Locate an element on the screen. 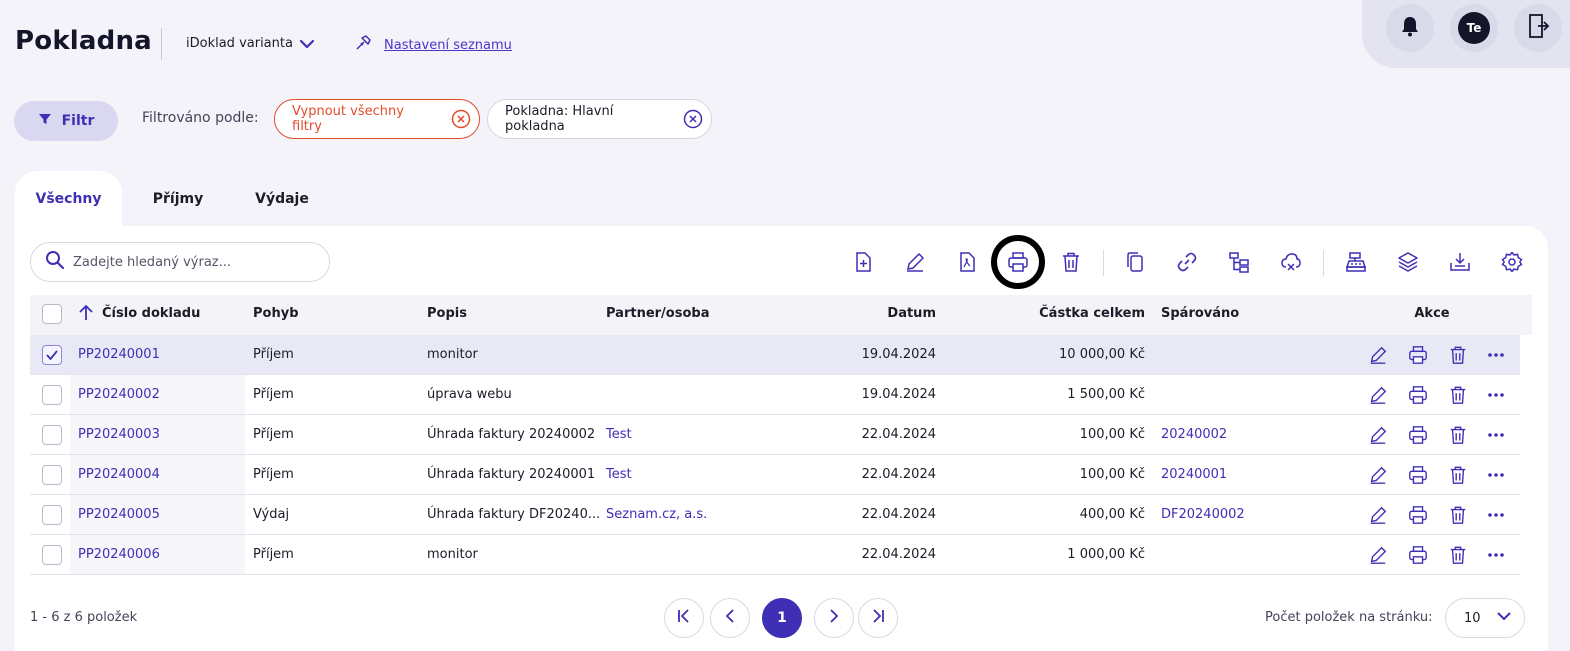 The width and height of the screenshot is (1570, 651). logout-button is located at coordinates (1538, 28).